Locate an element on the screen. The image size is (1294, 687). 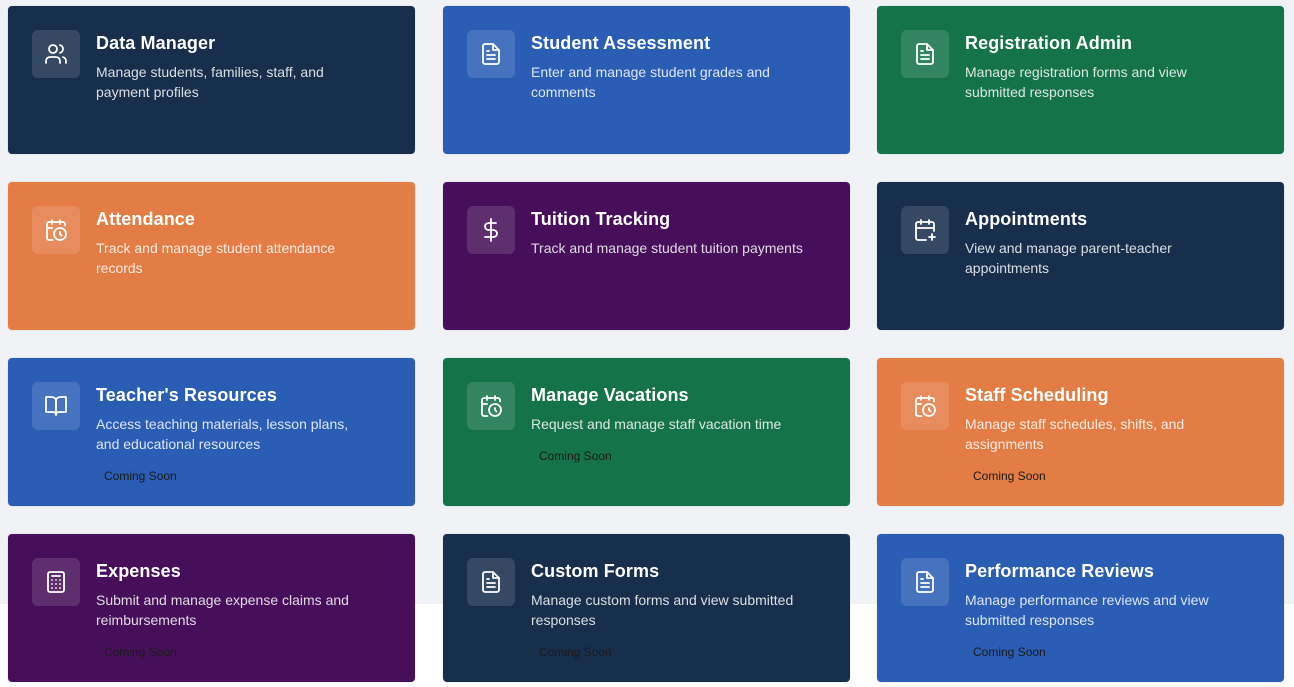
card-title: Staff Scheduling is located at coordinates (1037, 395).